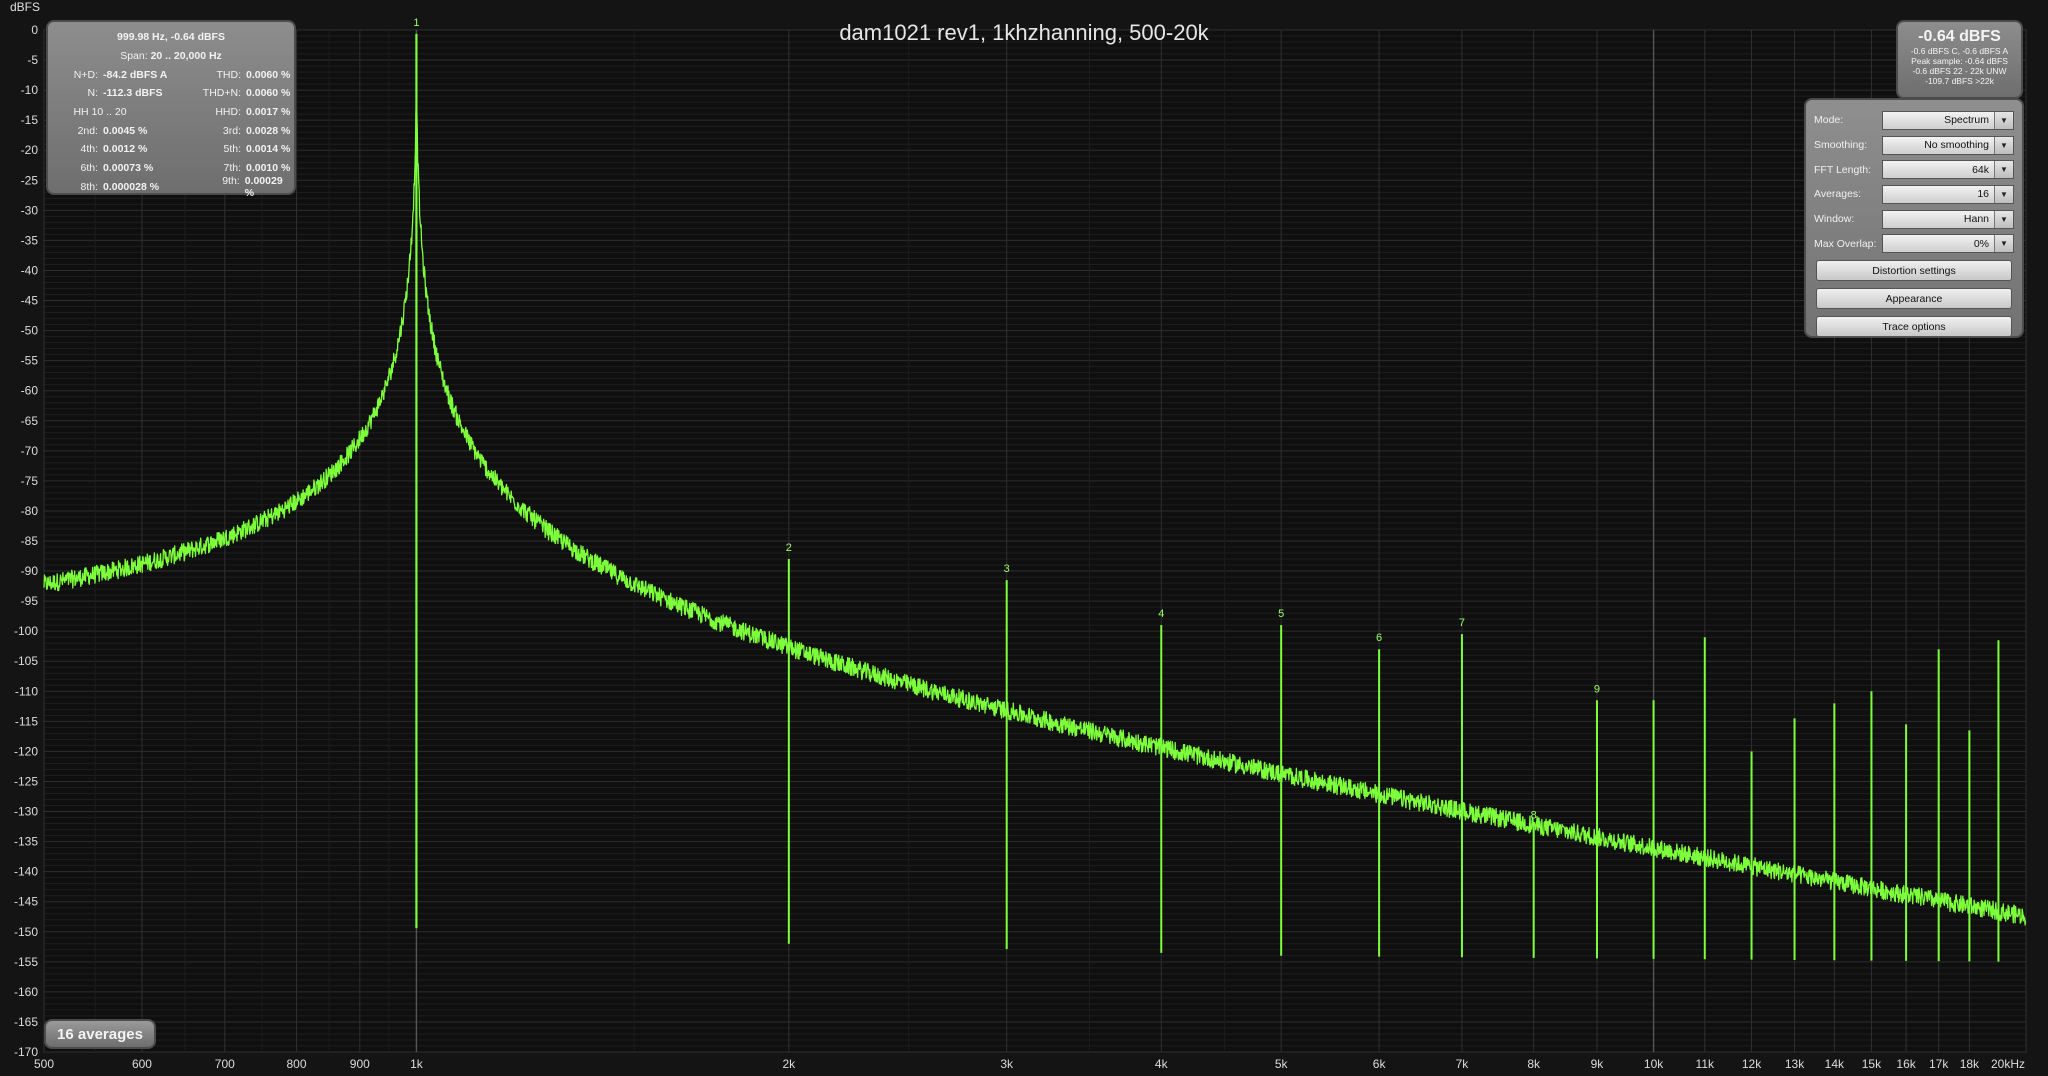 Image resolution: width=2048 pixels, height=1076 pixels. Describe the element at coordinates (171, 149) in the screenshot. I see `harmonics-row-4-5: 4th: 0.0012 % 5th: 0.0014 %` at that location.